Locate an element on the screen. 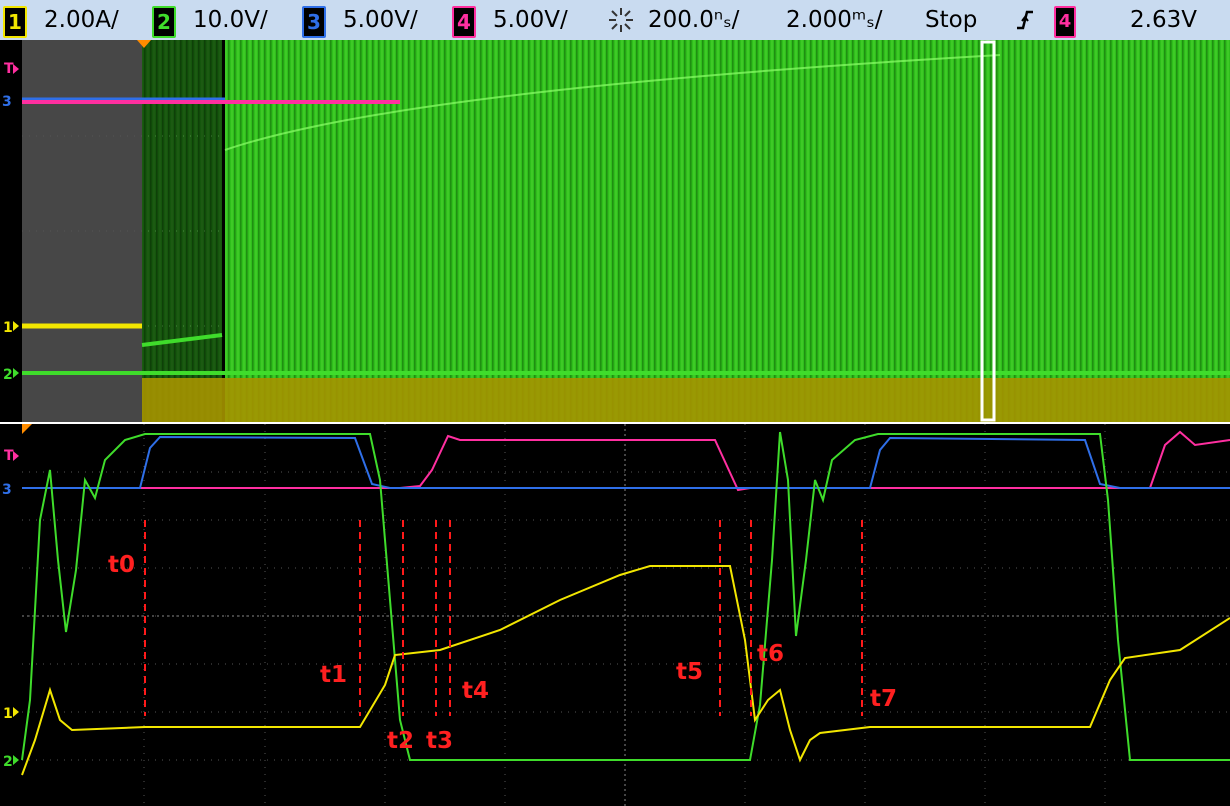 The width and height of the screenshot is (1230, 806). sunburst-icon is located at coordinates (621, 20).